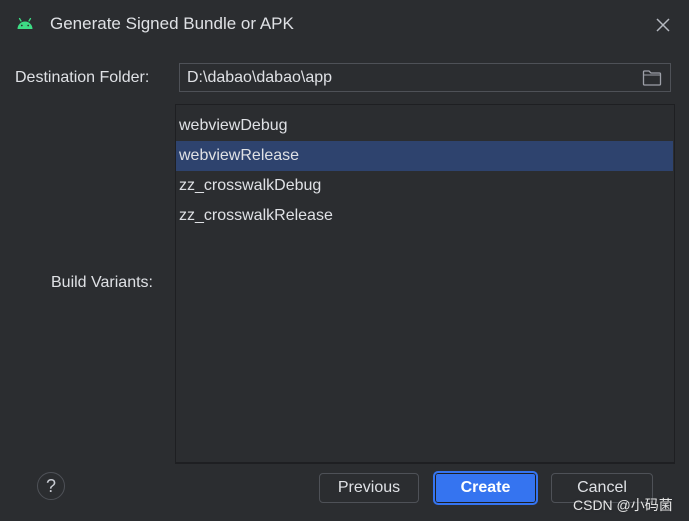  What do you see at coordinates (259, 78) in the screenshot?
I see `destination-folder-value: D:\dabao\dabao\app` at bounding box center [259, 78].